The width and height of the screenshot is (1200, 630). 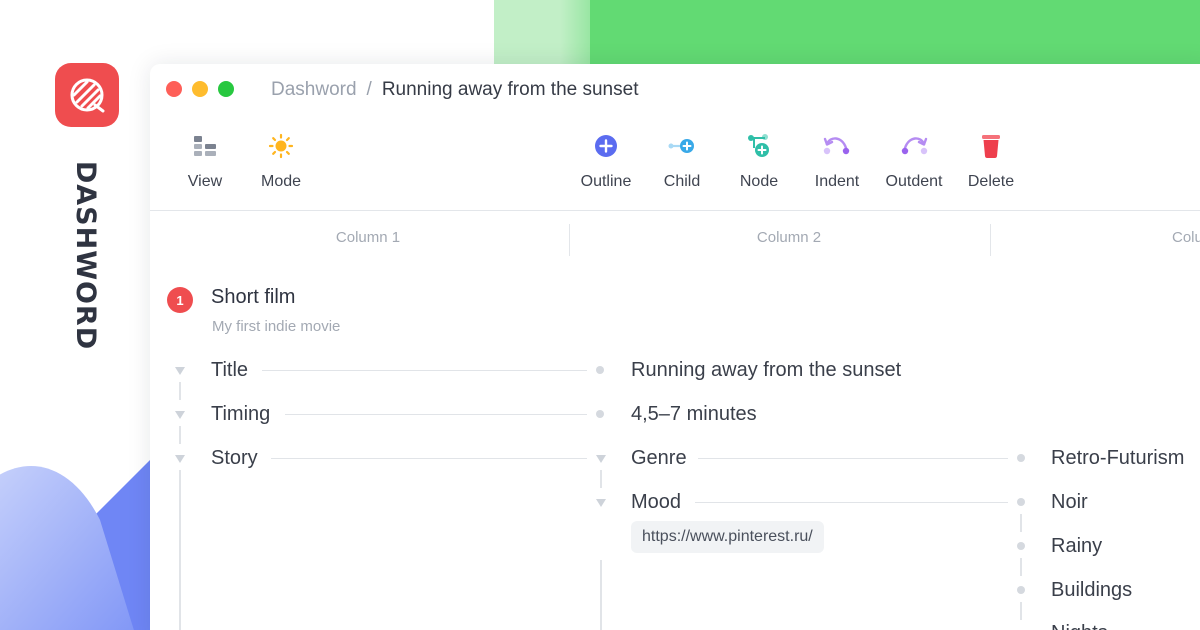 What do you see at coordinates (656, 502) in the screenshot?
I see `node-mood-label: Mood` at bounding box center [656, 502].